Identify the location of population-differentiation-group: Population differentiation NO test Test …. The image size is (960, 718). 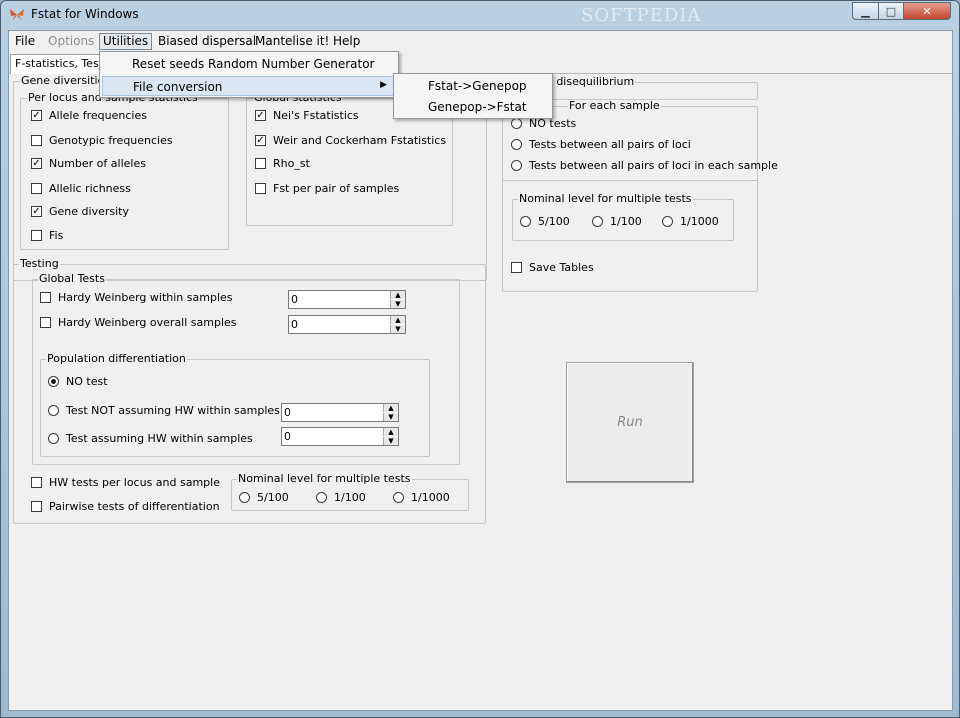
(235, 405).